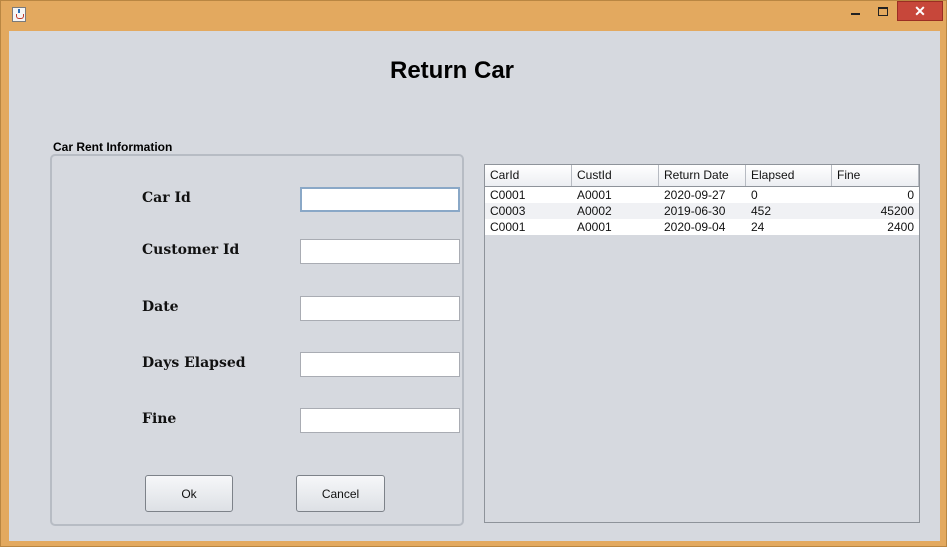 This screenshot has height=547, width=947. Describe the element at coordinates (380, 251) in the screenshot. I see `customer-id-input` at that location.